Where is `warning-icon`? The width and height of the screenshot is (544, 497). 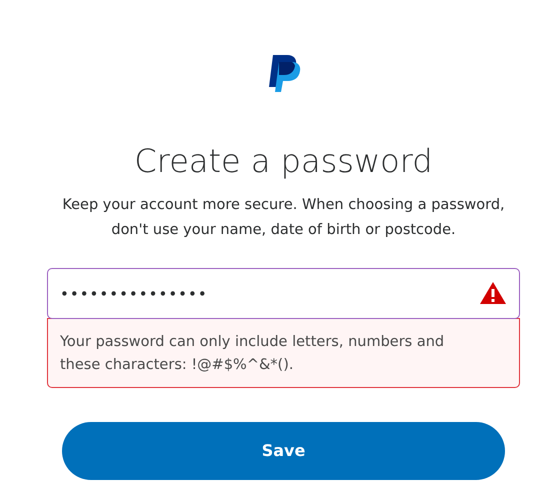 warning-icon is located at coordinates (493, 293).